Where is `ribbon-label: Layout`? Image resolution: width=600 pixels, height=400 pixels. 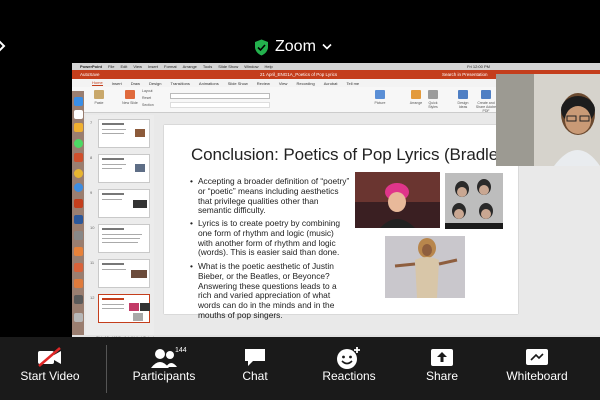
ribbon-label: Layout is located at coordinates (147, 91).